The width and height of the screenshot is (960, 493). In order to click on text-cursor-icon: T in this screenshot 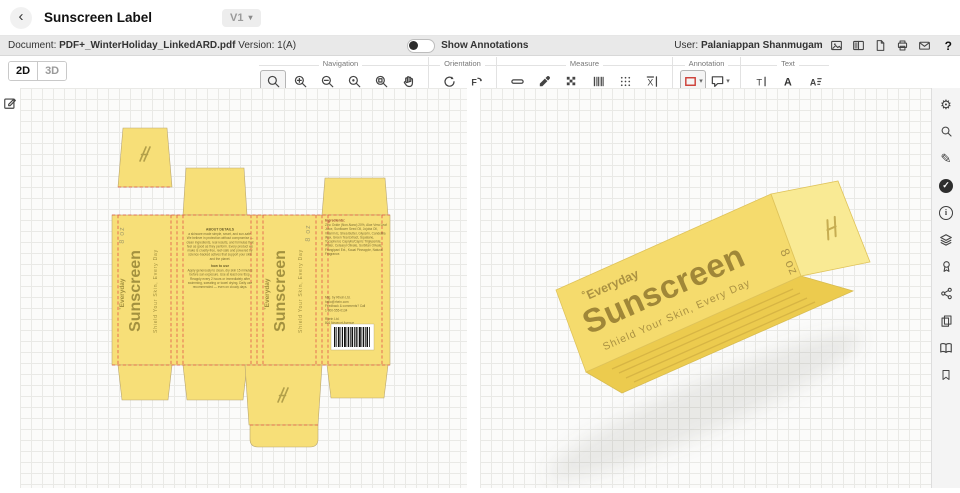, I will do `click(761, 81)`.